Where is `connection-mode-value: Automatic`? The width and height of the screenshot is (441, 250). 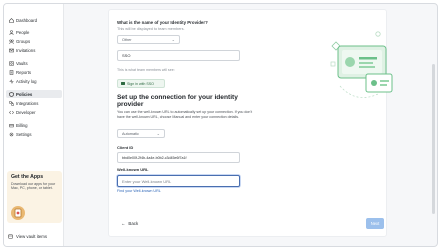 connection-mode-value: Automatic is located at coordinates (130, 133).